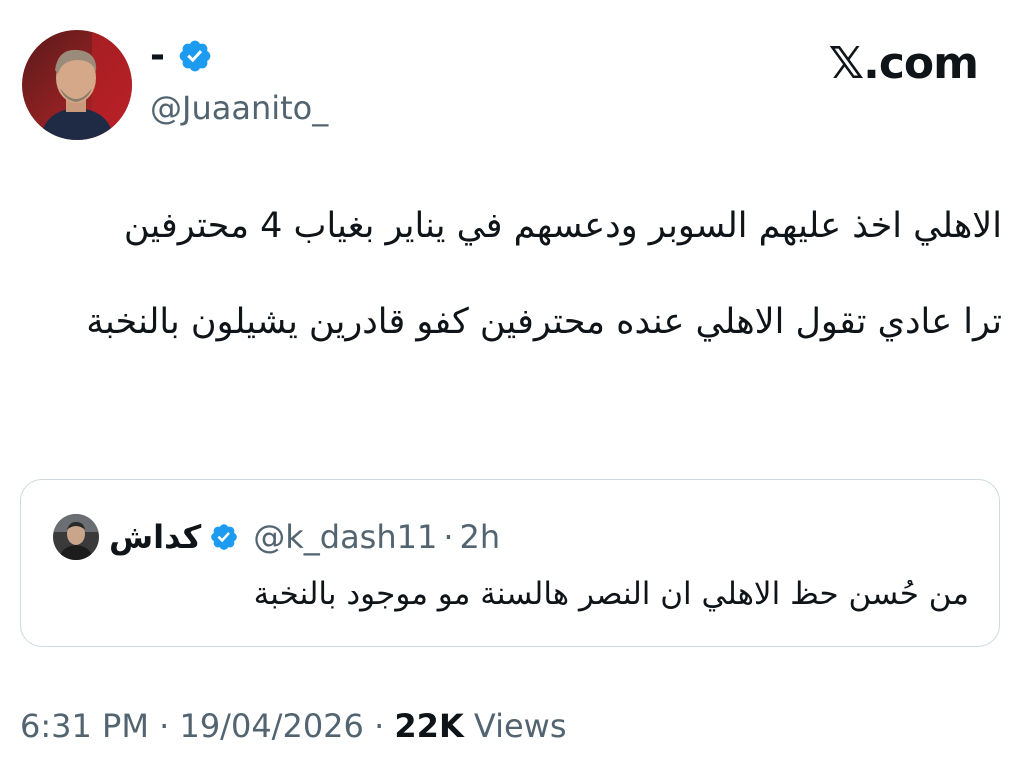 The height and width of the screenshot is (774, 1024). I want to click on tweet-metadata: 6:31 PM · 19/04/2026 · 22K Views, so click(293, 726).